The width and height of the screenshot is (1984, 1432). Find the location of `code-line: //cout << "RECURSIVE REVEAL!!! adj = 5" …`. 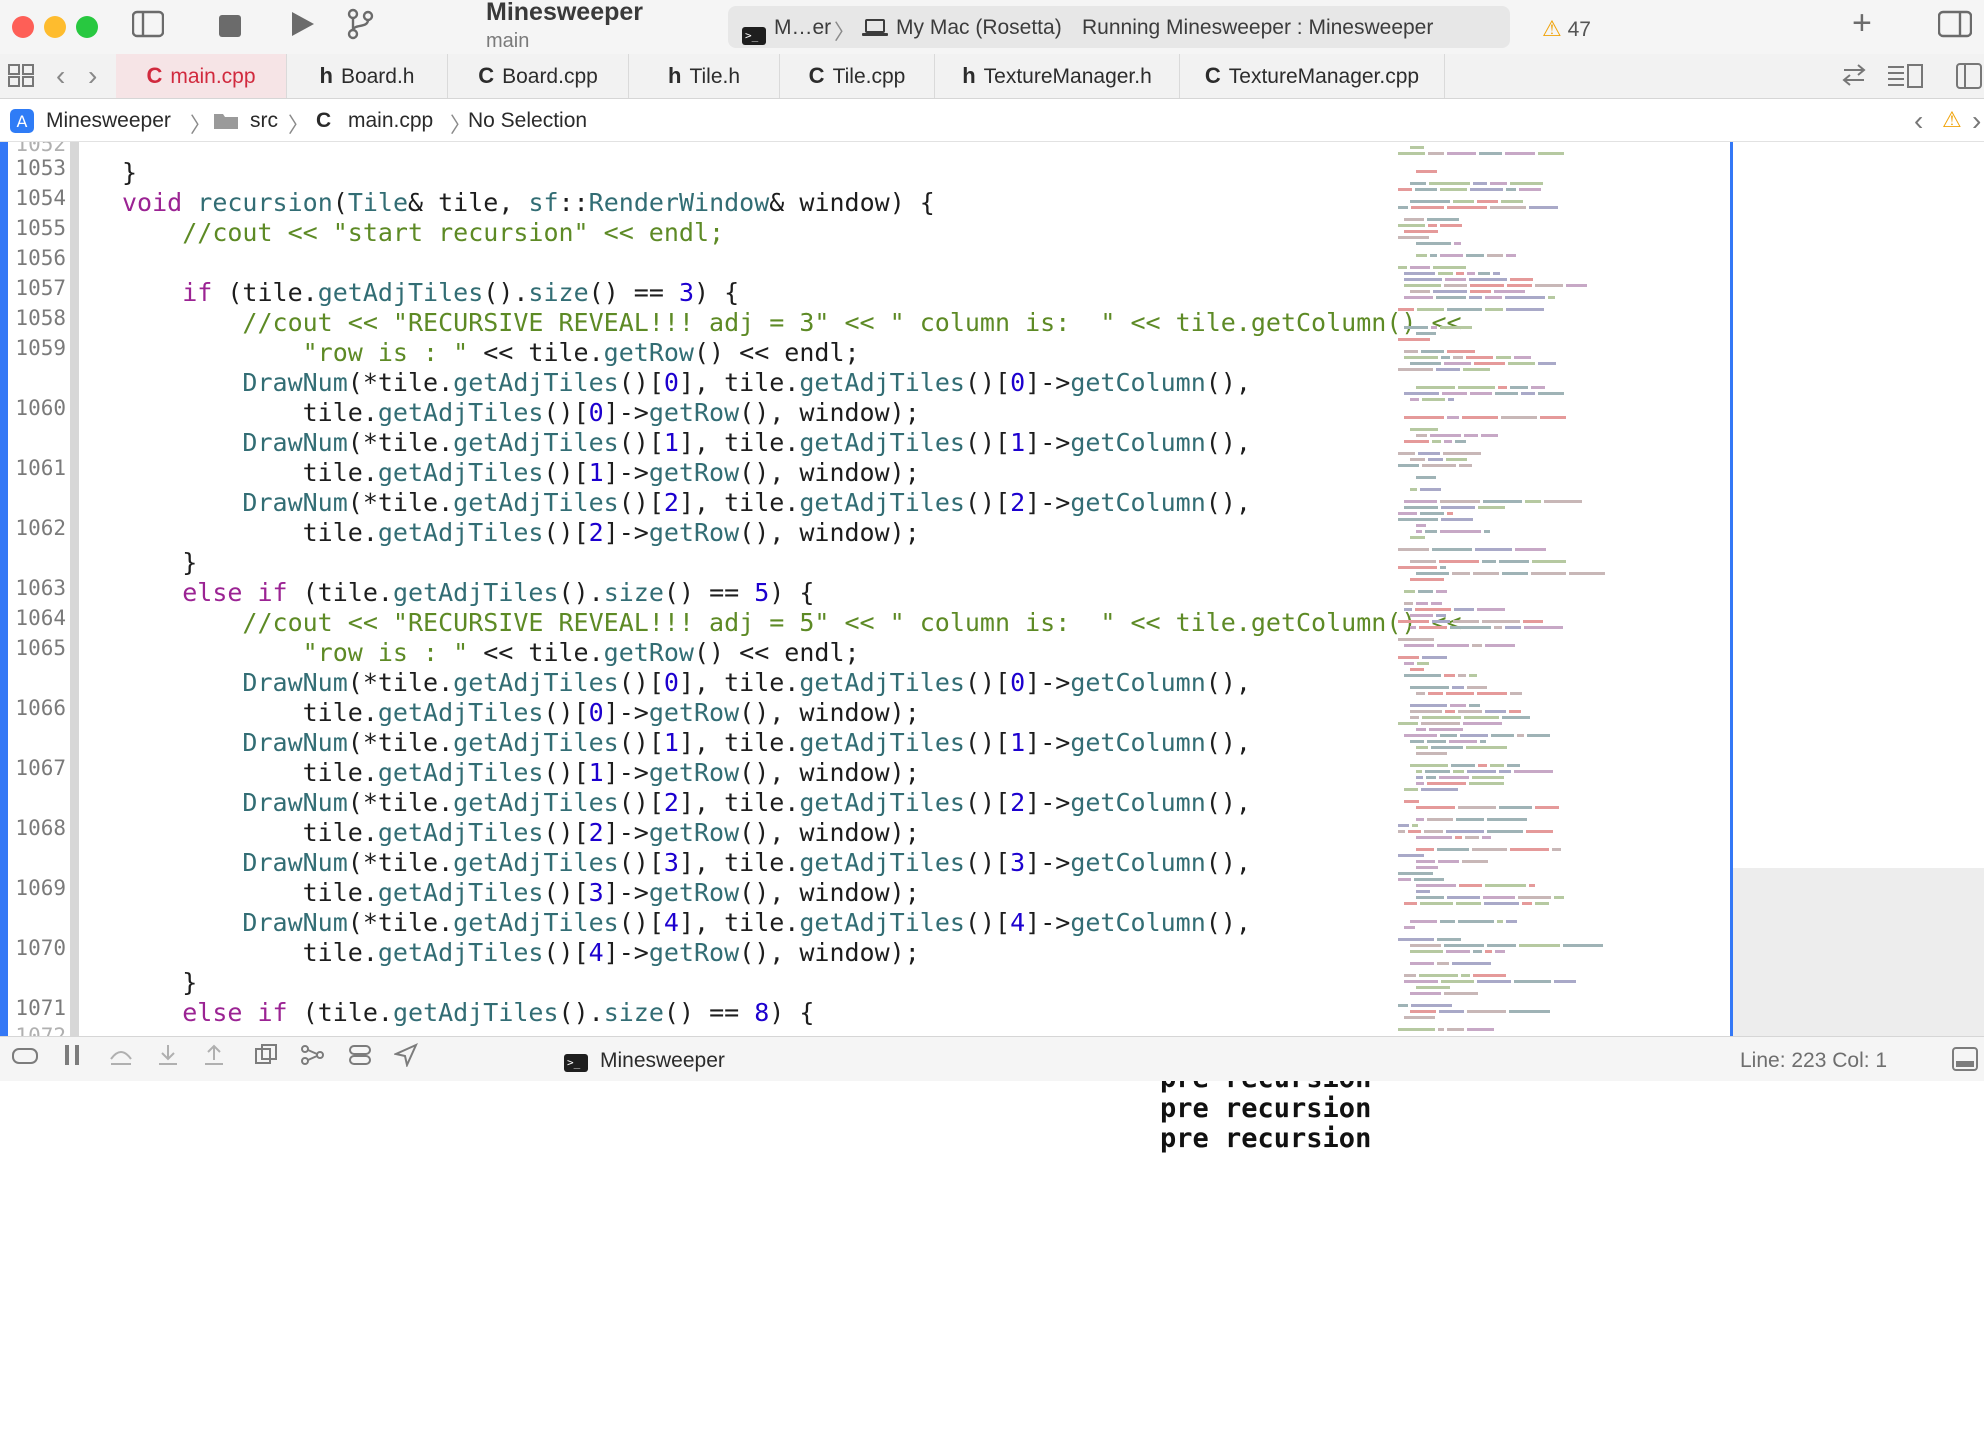

code-line: //cout << "RECURSIVE REVEAL!!! adj = 5" … is located at coordinates (791, 622).